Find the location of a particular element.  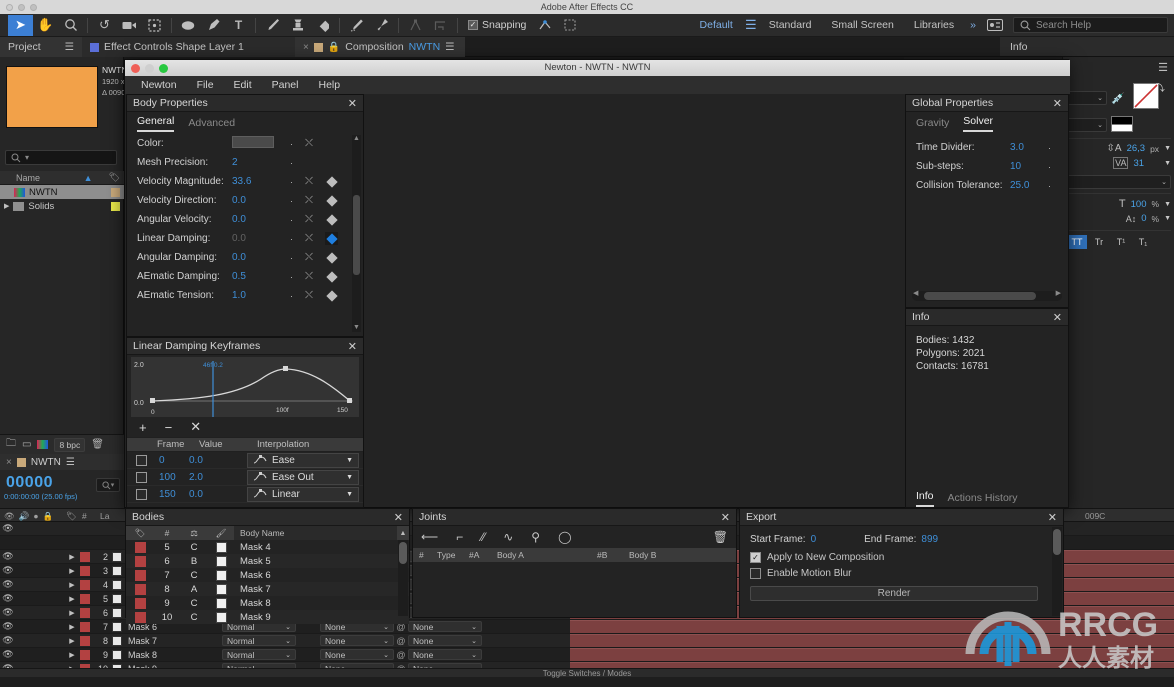

pivot-joint-icon: ⌐ is located at coordinates (459, 537).